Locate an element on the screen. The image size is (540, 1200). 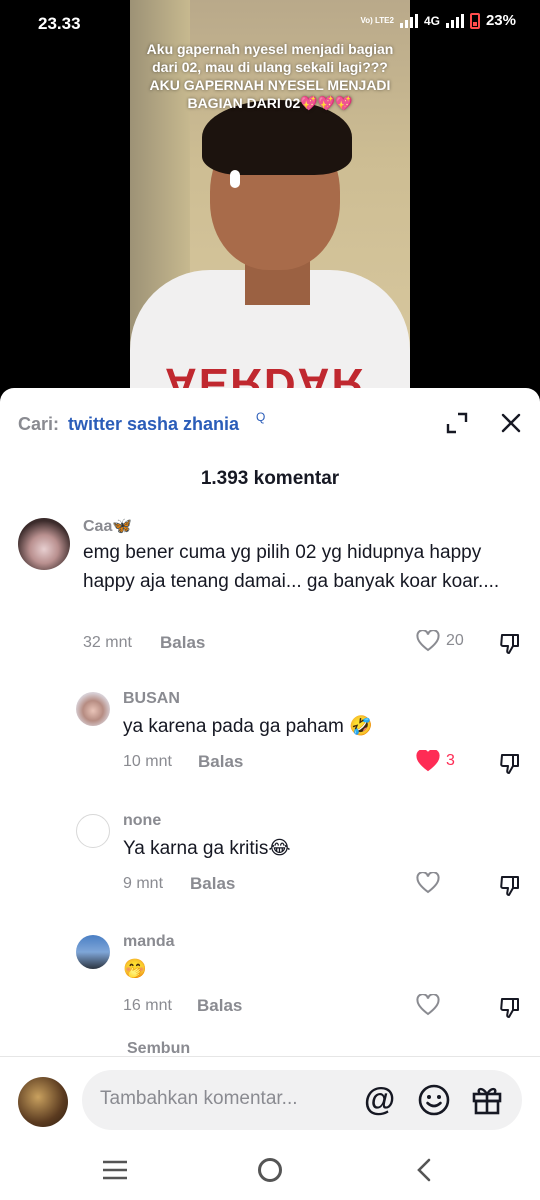
heart-filled-icon is located at coordinates (428, 761).